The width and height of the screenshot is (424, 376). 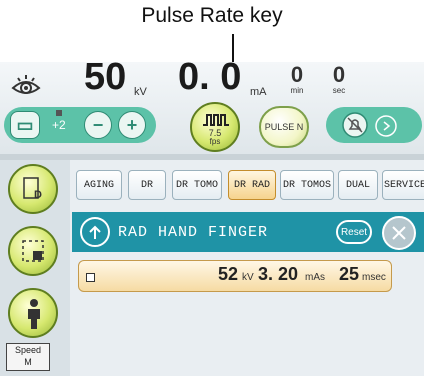 I want to click on play-toggle-icon, so click(x=386, y=126).